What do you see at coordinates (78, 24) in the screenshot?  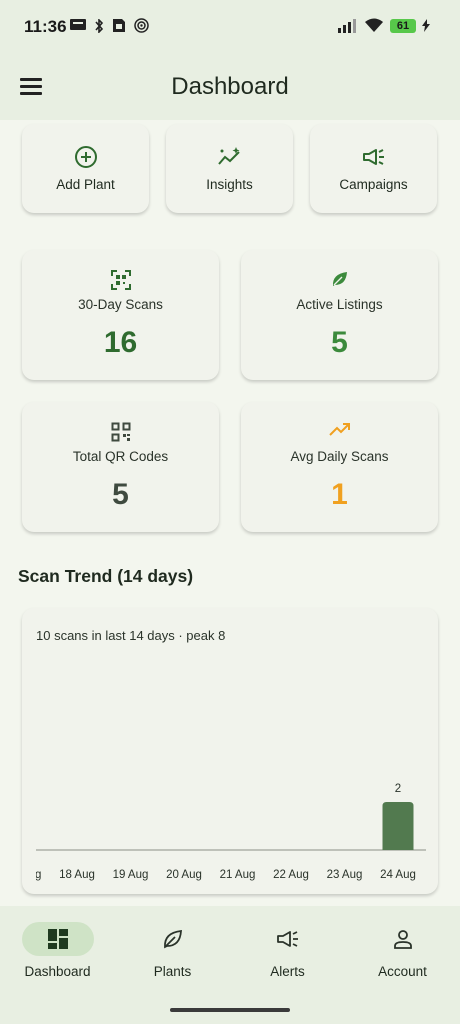 I see `notification-app-icon` at bounding box center [78, 24].